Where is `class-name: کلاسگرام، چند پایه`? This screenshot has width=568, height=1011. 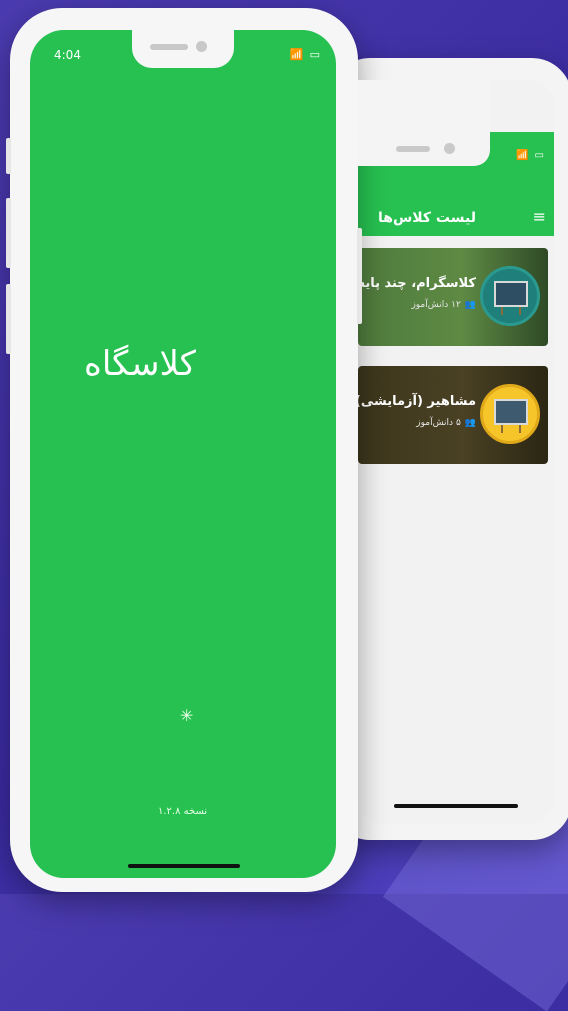 class-name: کلاسگرام، چند پایه is located at coordinates (417, 283).